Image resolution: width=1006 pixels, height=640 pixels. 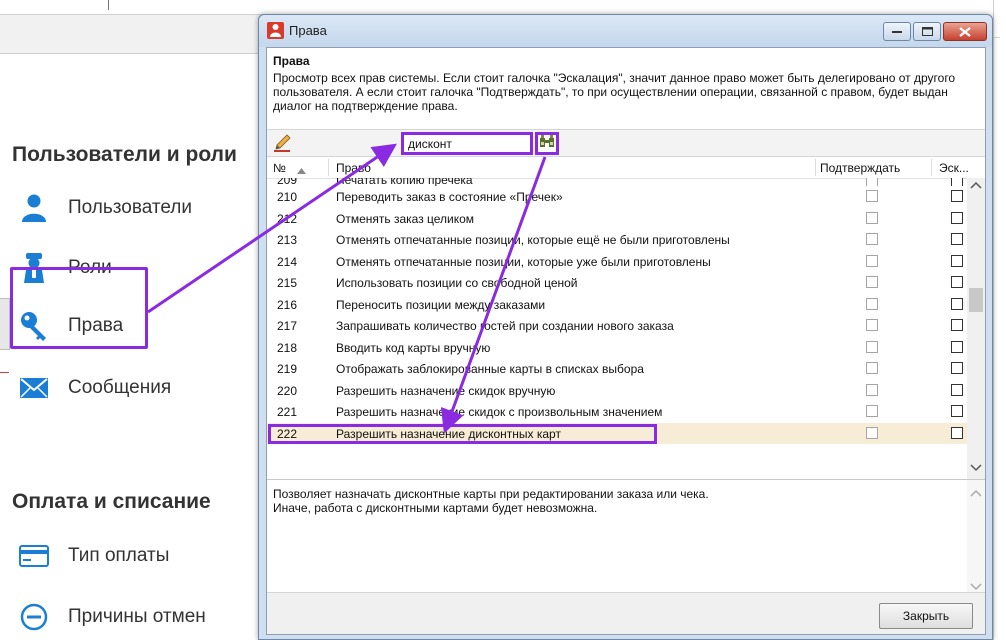 What do you see at coordinates (124, 154) in the screenshot?
I see `section-title-users: Пользователи и роли` at bounding box center [124, 154].